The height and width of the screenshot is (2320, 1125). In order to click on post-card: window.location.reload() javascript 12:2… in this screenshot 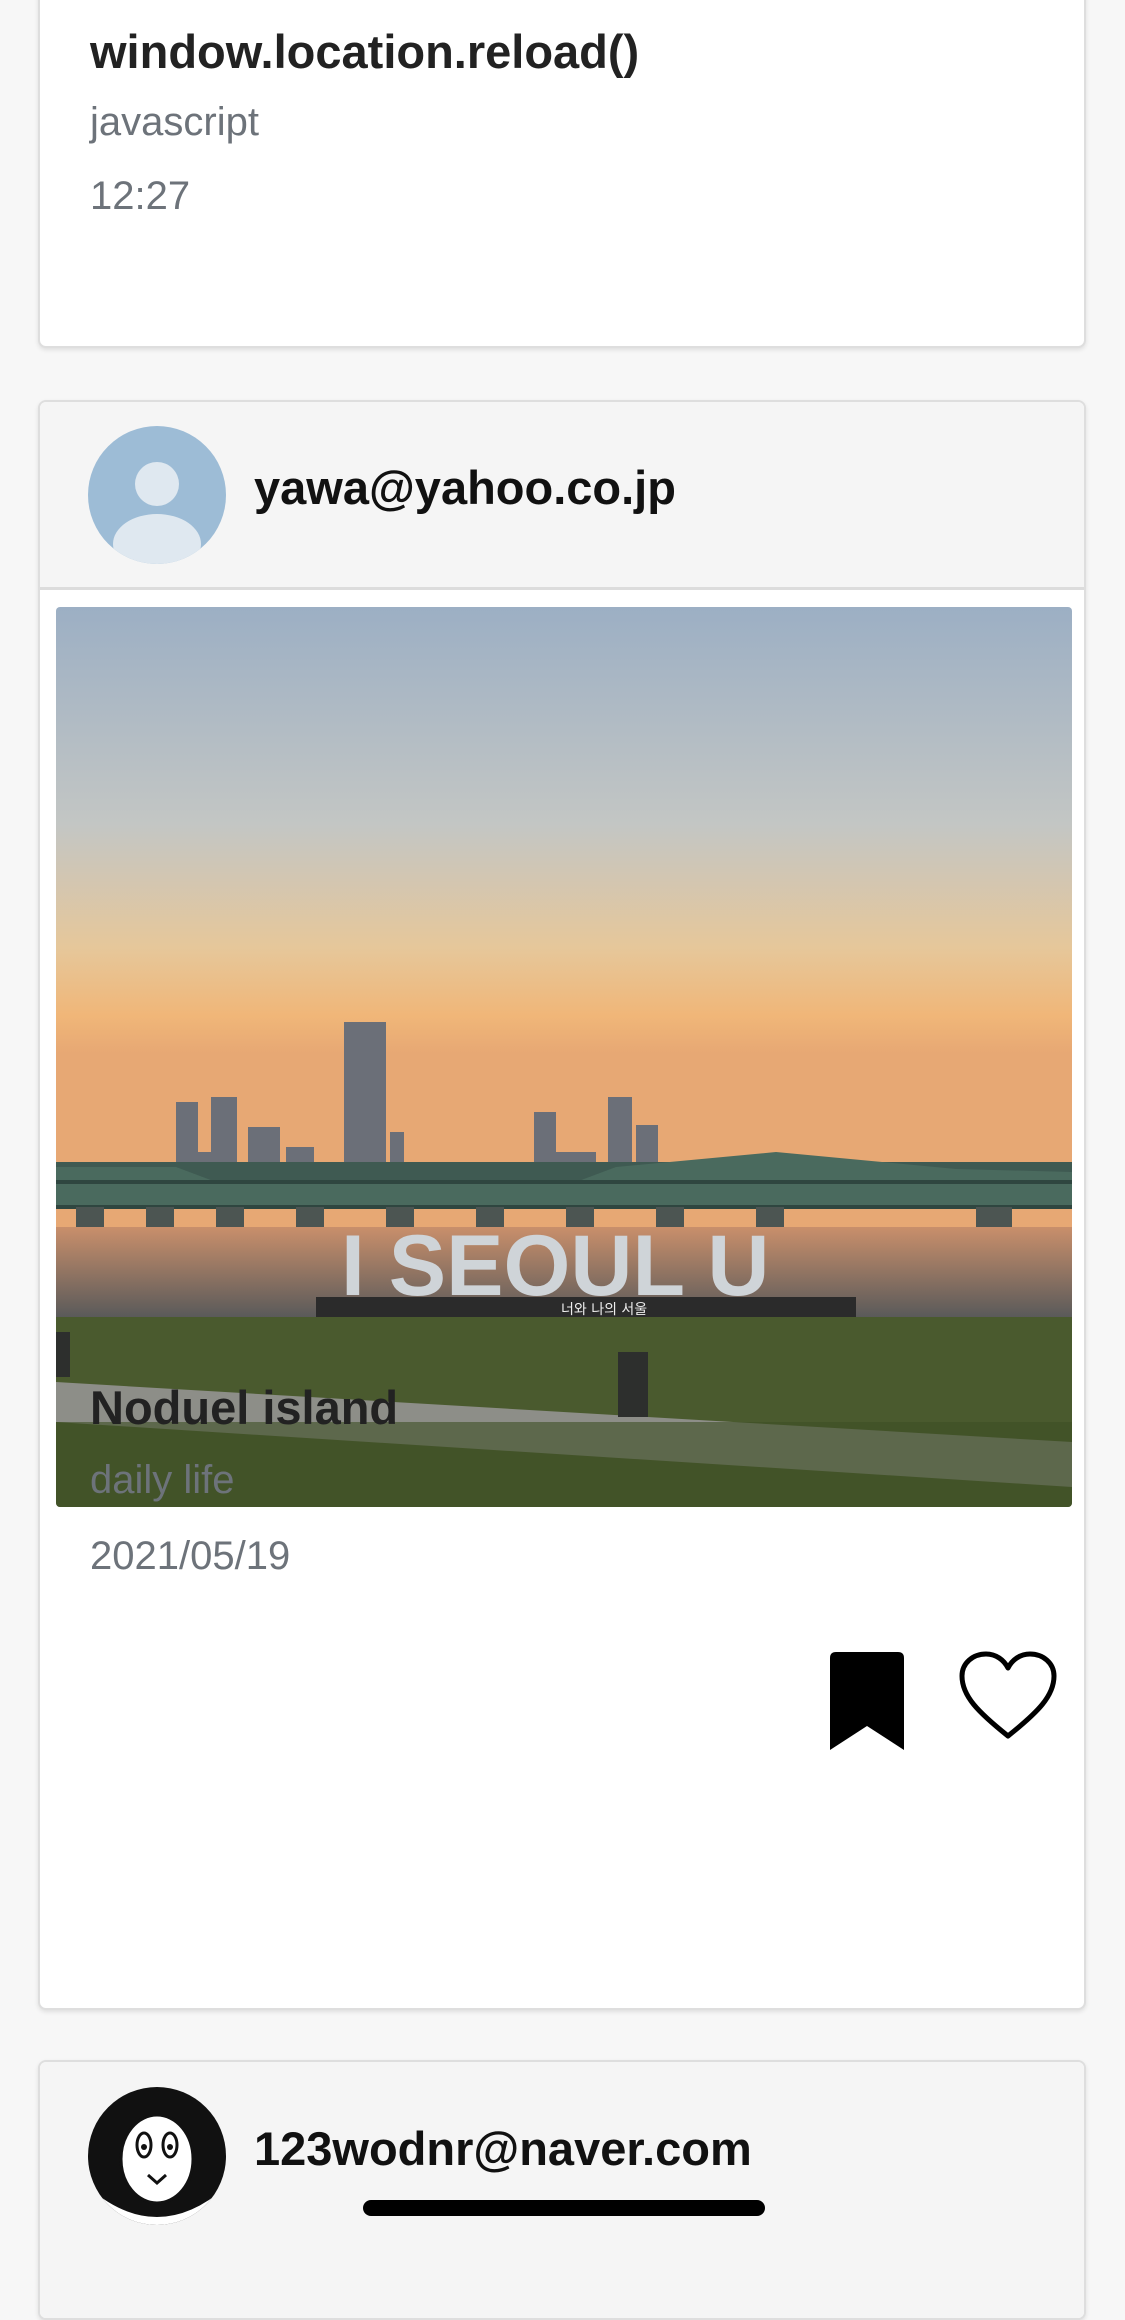, I will do `click(562, 174)`.